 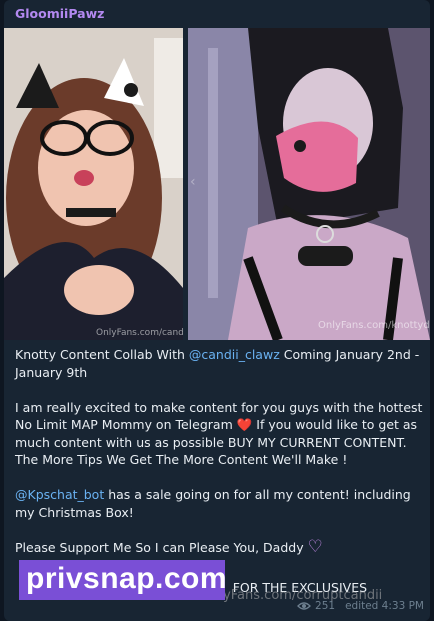 What do you see at coordinates (234, 354) in the screenshot?
I see `mention-link: @candii_clawz` at bounding box center [234, 354].